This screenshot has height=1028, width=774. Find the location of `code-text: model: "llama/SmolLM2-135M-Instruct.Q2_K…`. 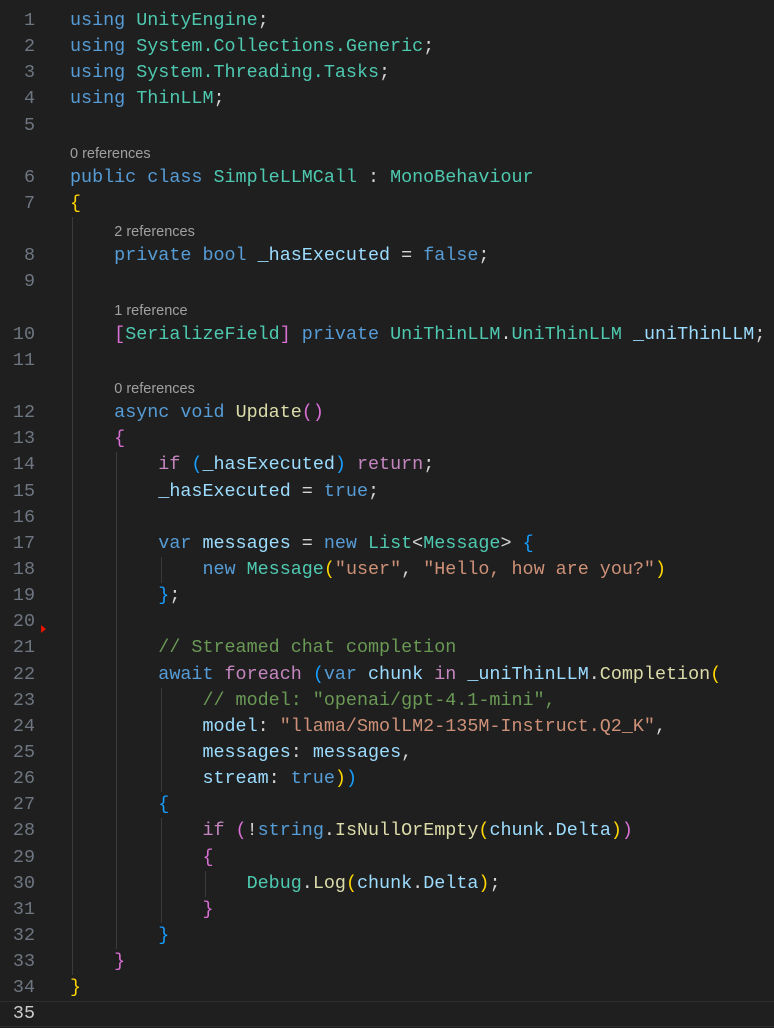

code-text: model: "llama/SmolLM2-135M-Instruct.Q2_K… is located at coordinates (368, 727).